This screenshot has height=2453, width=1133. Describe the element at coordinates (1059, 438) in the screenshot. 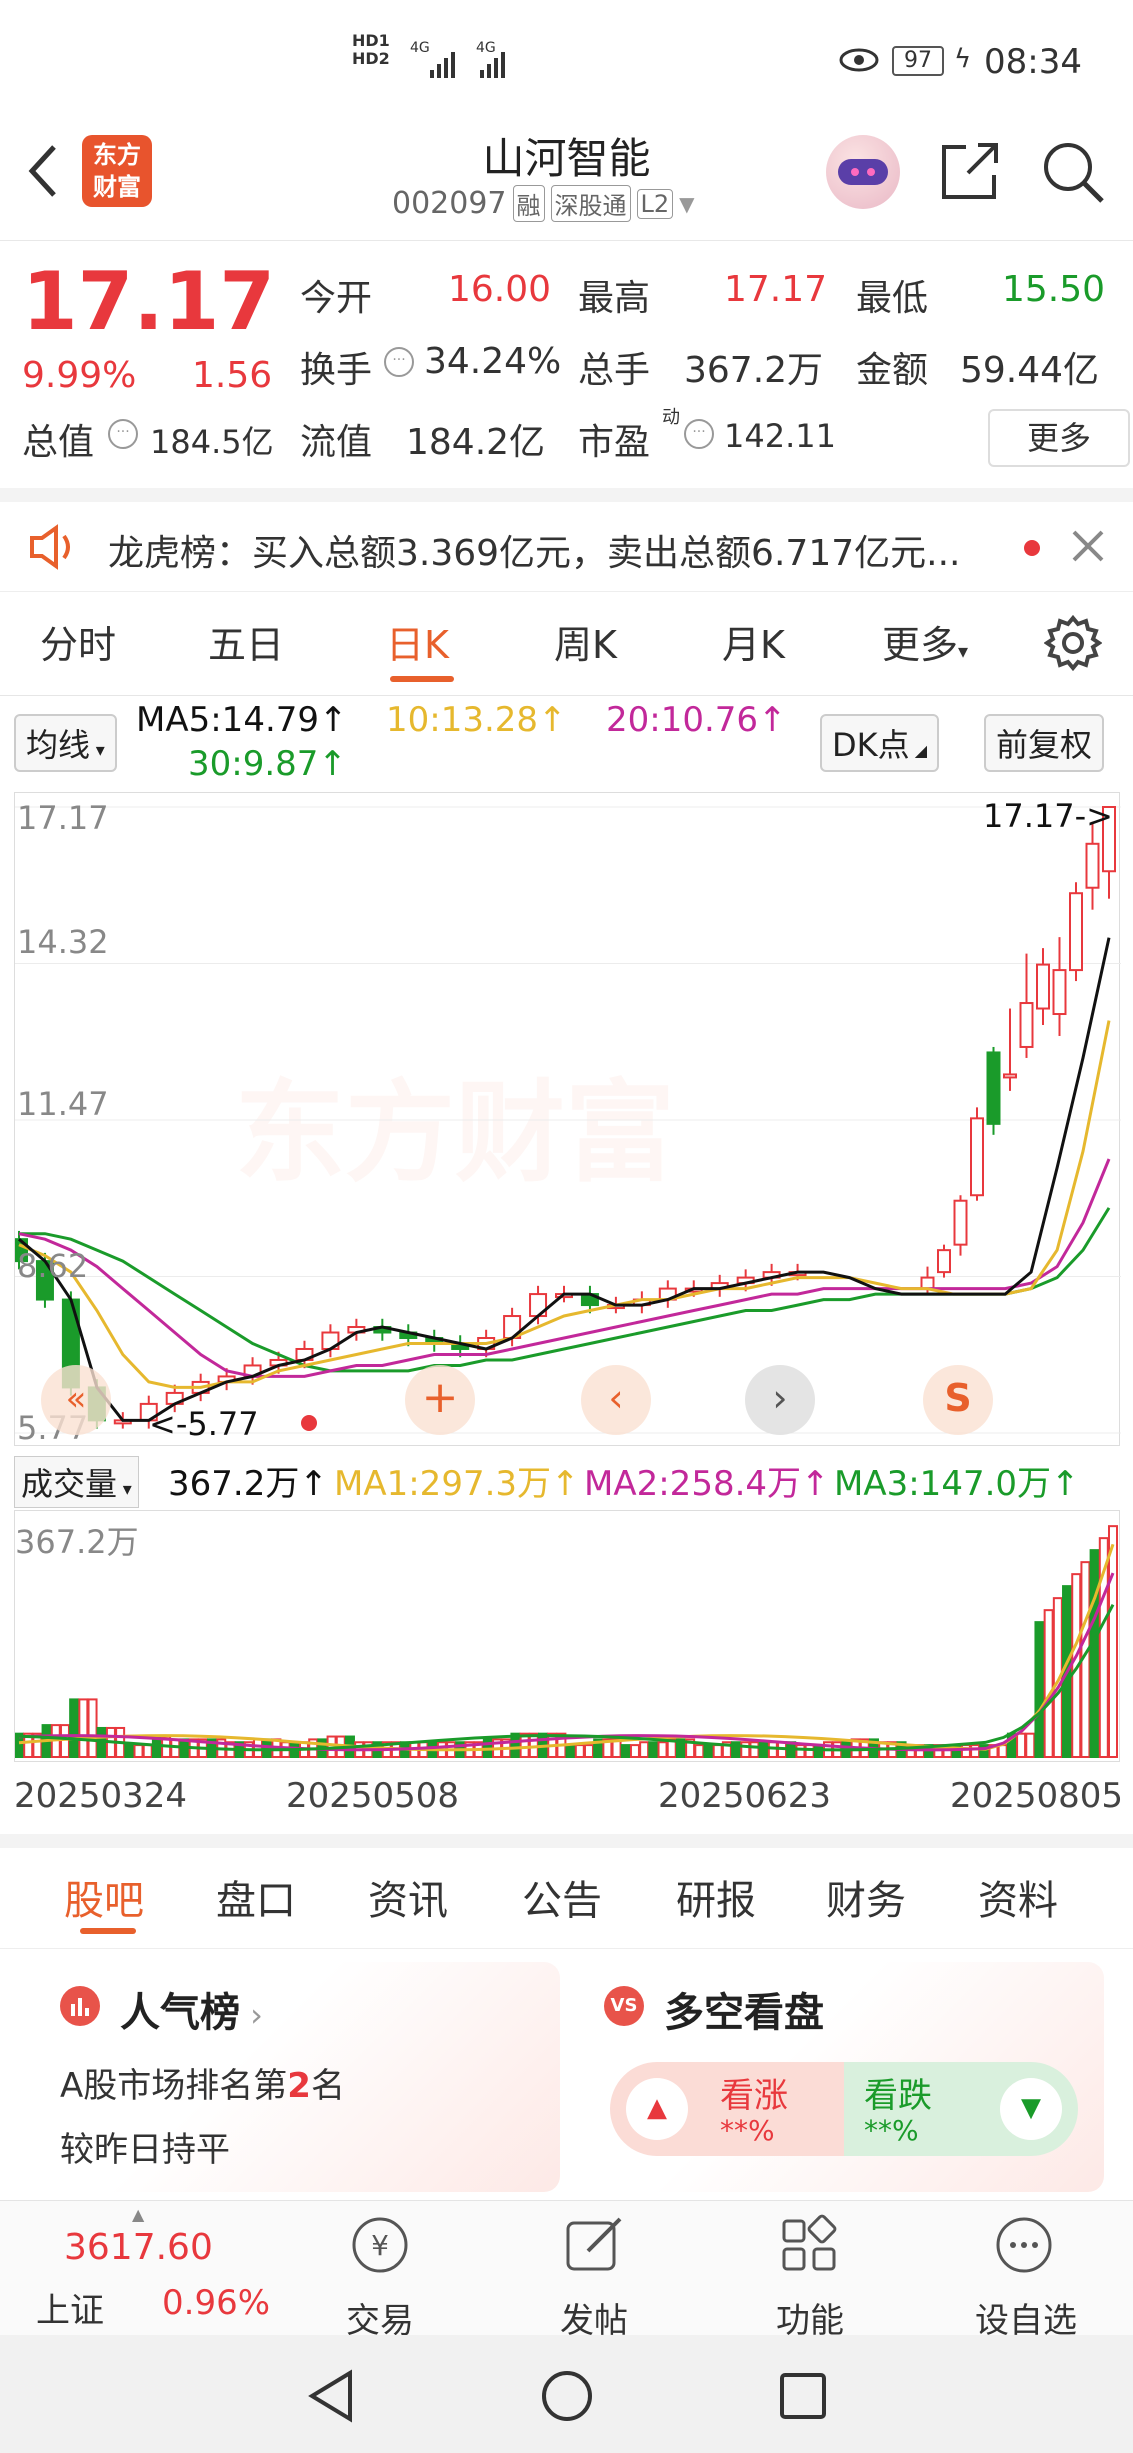

I see `more-button: 更多` at that location.